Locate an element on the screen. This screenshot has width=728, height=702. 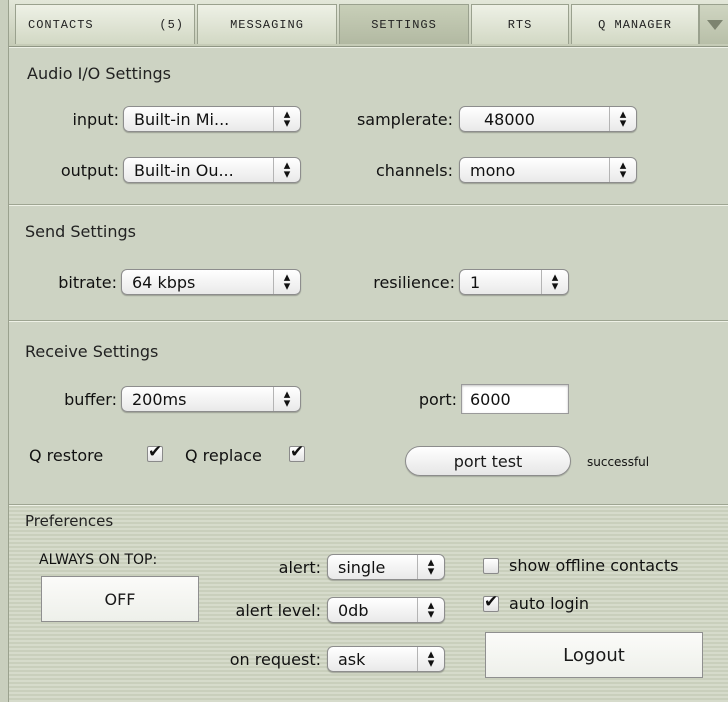
input-select: Built-in Mi... ▴ ▾ is located at coordinates (212, 119).